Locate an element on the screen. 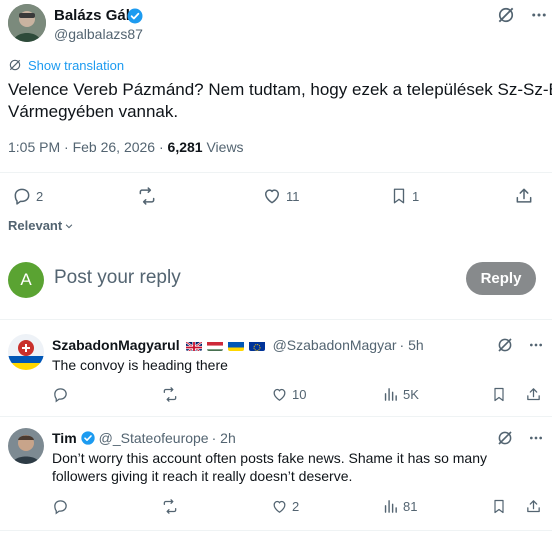 The width and height of the screenshot is (552, 536). views-label: Views is located at coordinates (223, 147).